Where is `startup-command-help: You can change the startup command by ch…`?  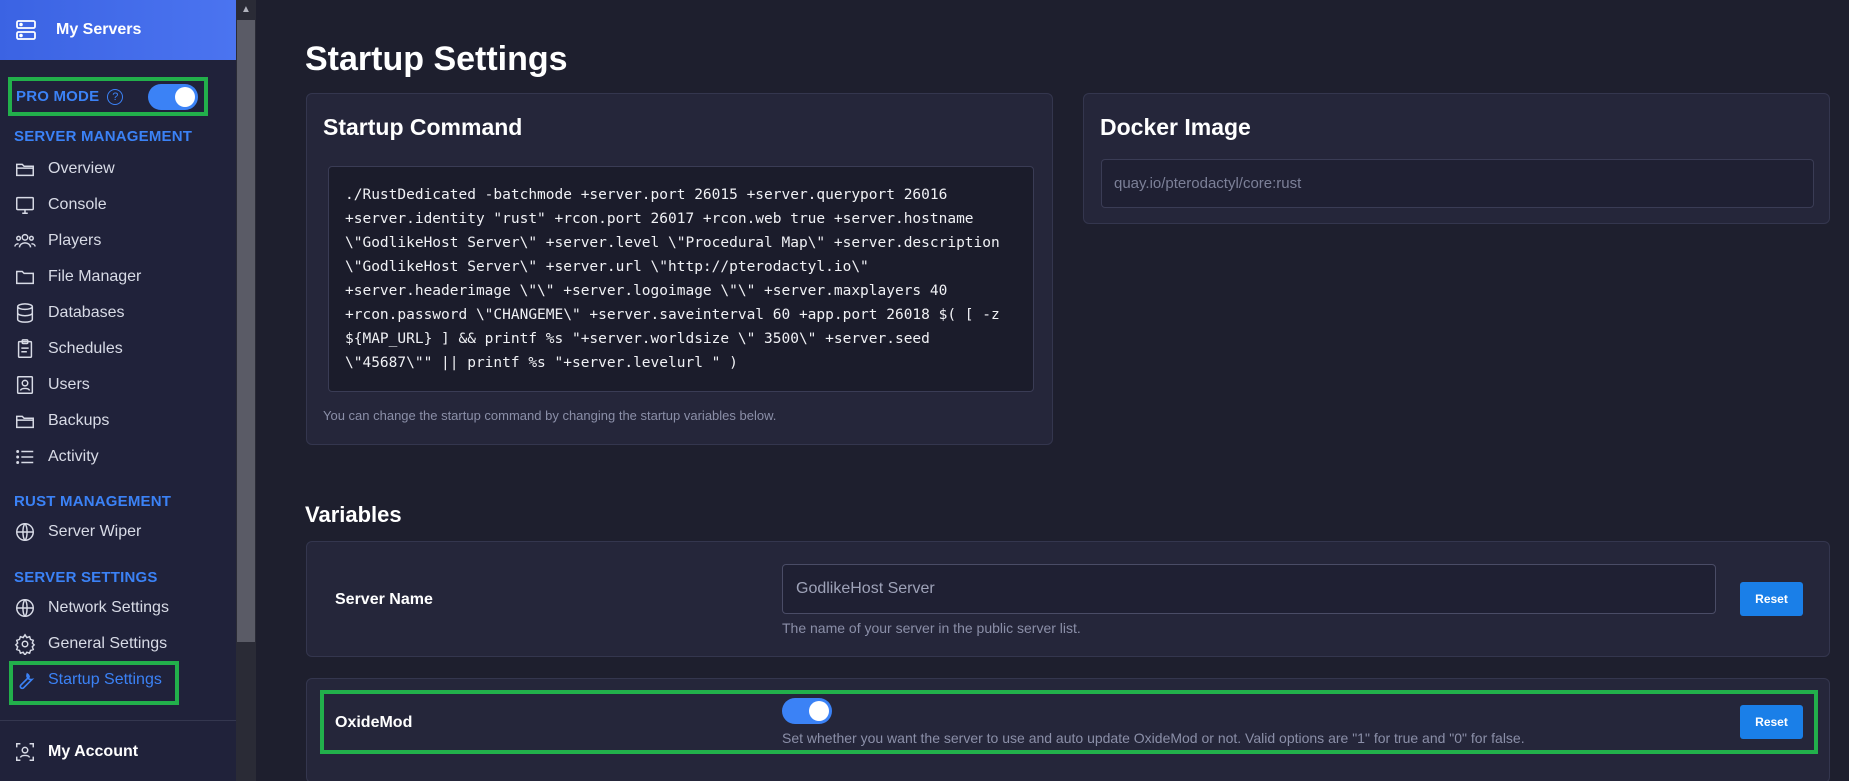
startup-command-help: You can change the startup command by ch… is located at coordinates (550, 415).